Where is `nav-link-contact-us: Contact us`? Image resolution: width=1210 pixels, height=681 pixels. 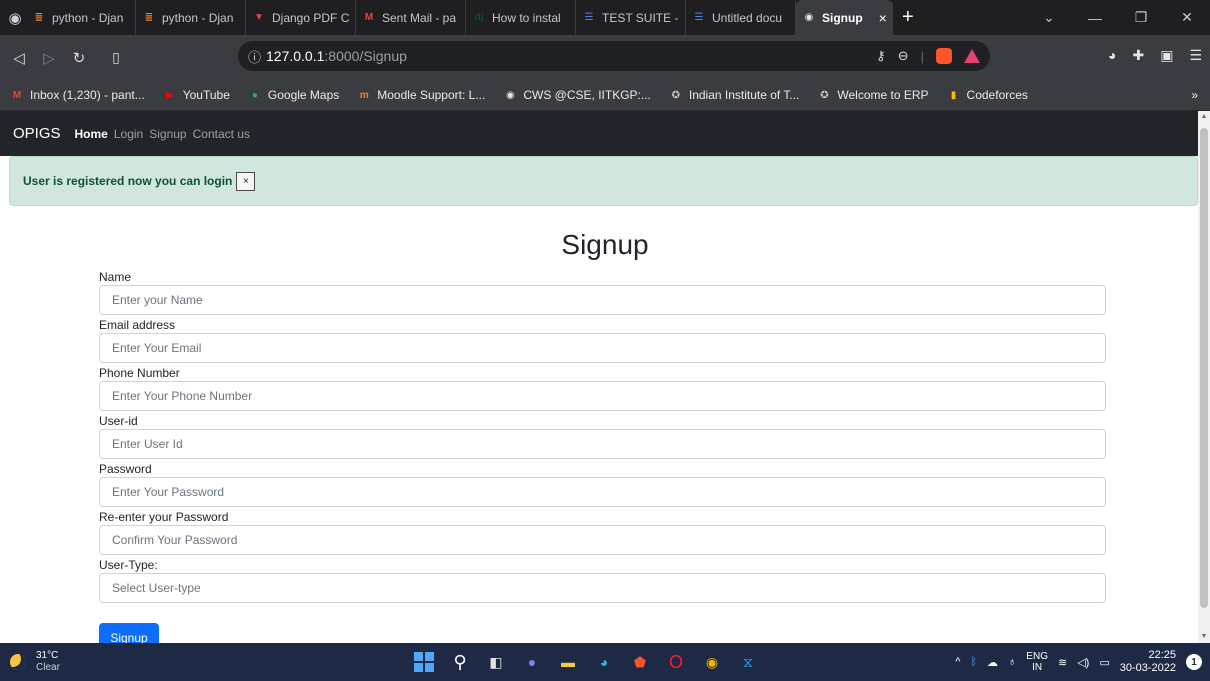
nav-link-contact-us: Contact us is located at coordinates (221, 134).